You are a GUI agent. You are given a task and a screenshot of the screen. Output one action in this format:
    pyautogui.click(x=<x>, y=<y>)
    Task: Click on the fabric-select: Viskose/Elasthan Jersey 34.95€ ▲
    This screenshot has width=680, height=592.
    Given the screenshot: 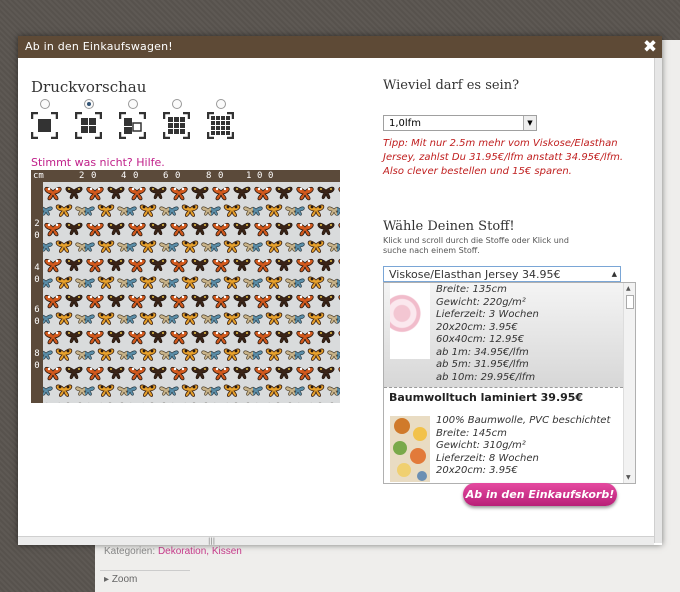 What is the action you would take?
    pyautogui.click(x=502, y=274)
    